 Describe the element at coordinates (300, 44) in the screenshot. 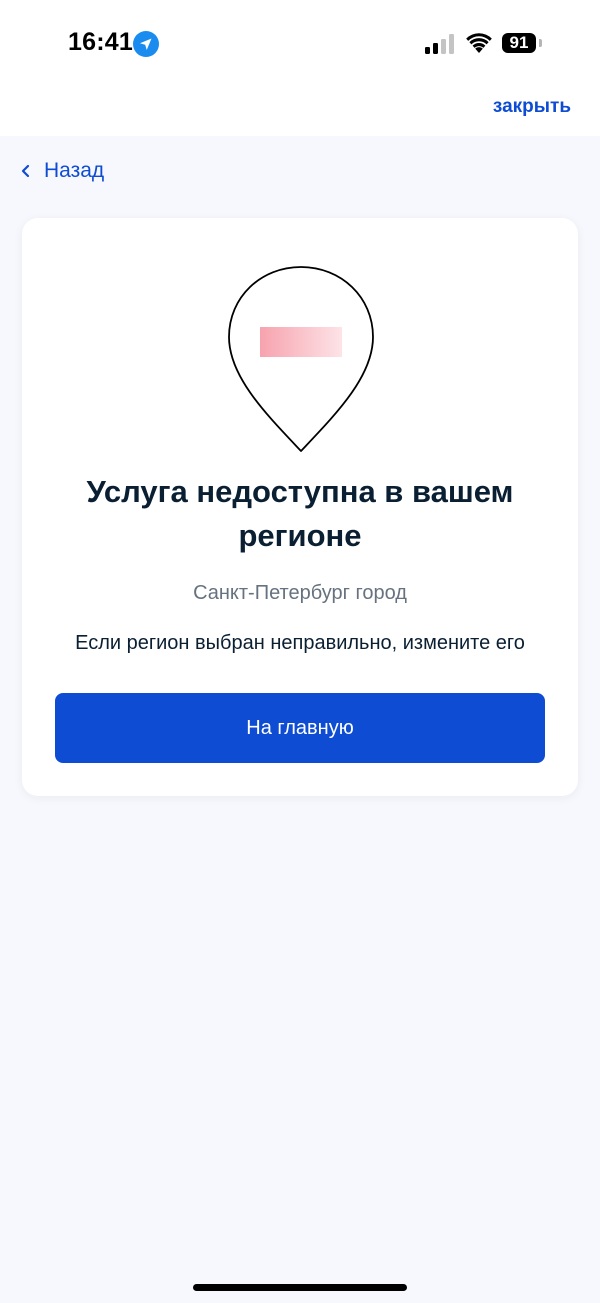

I see `status-bar: 16:41 91` at that location.